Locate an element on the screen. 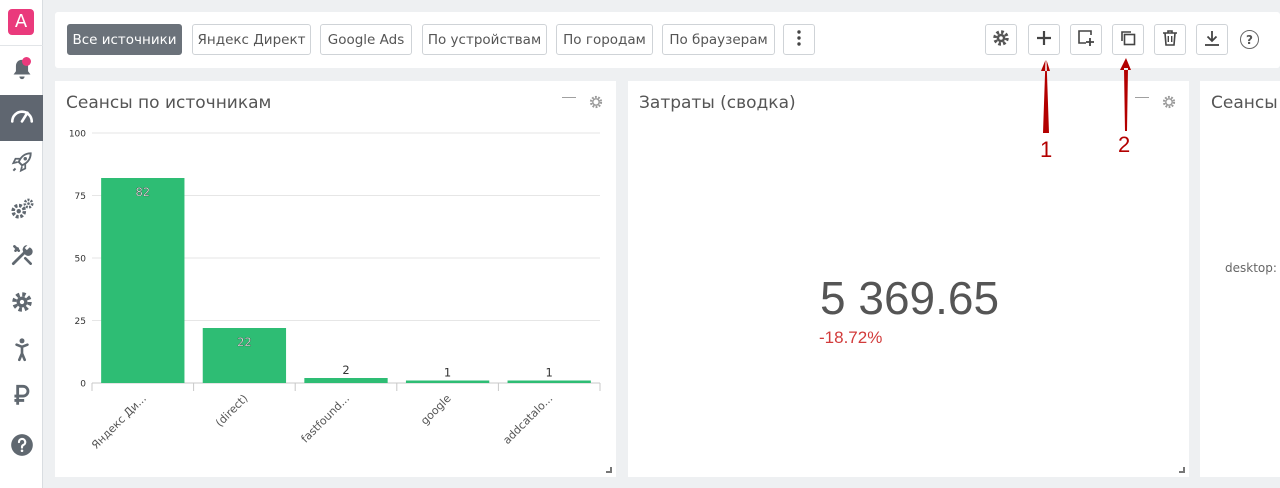  annotation-arrows is located at coordinates (1086, 95).